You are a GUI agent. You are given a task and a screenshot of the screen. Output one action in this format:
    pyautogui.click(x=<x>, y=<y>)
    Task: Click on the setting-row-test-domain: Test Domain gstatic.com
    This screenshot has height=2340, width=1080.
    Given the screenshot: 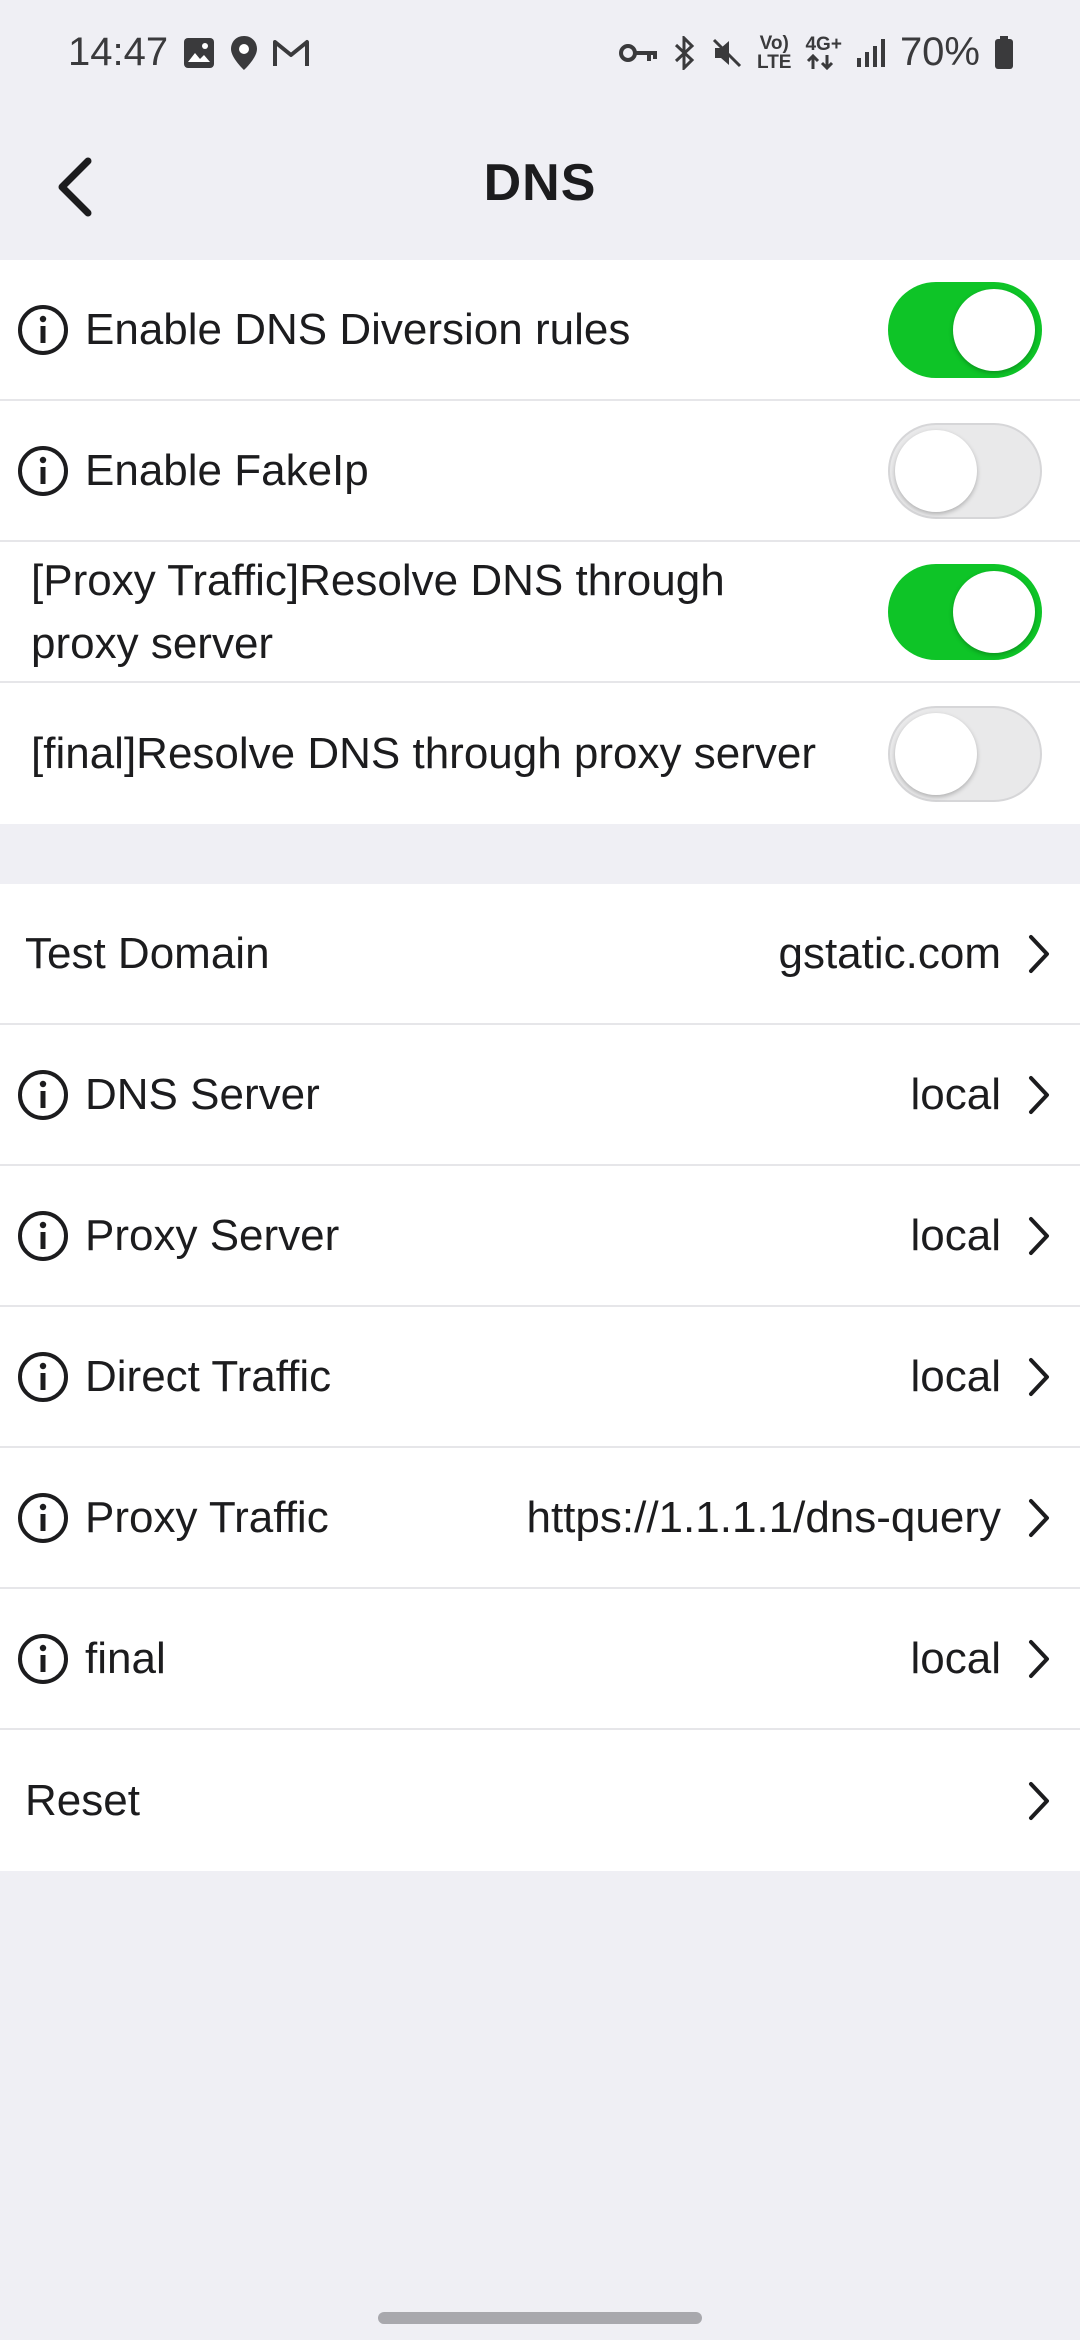 What is the action you would take?
    pyautogui.click(x=540, y=954)
    